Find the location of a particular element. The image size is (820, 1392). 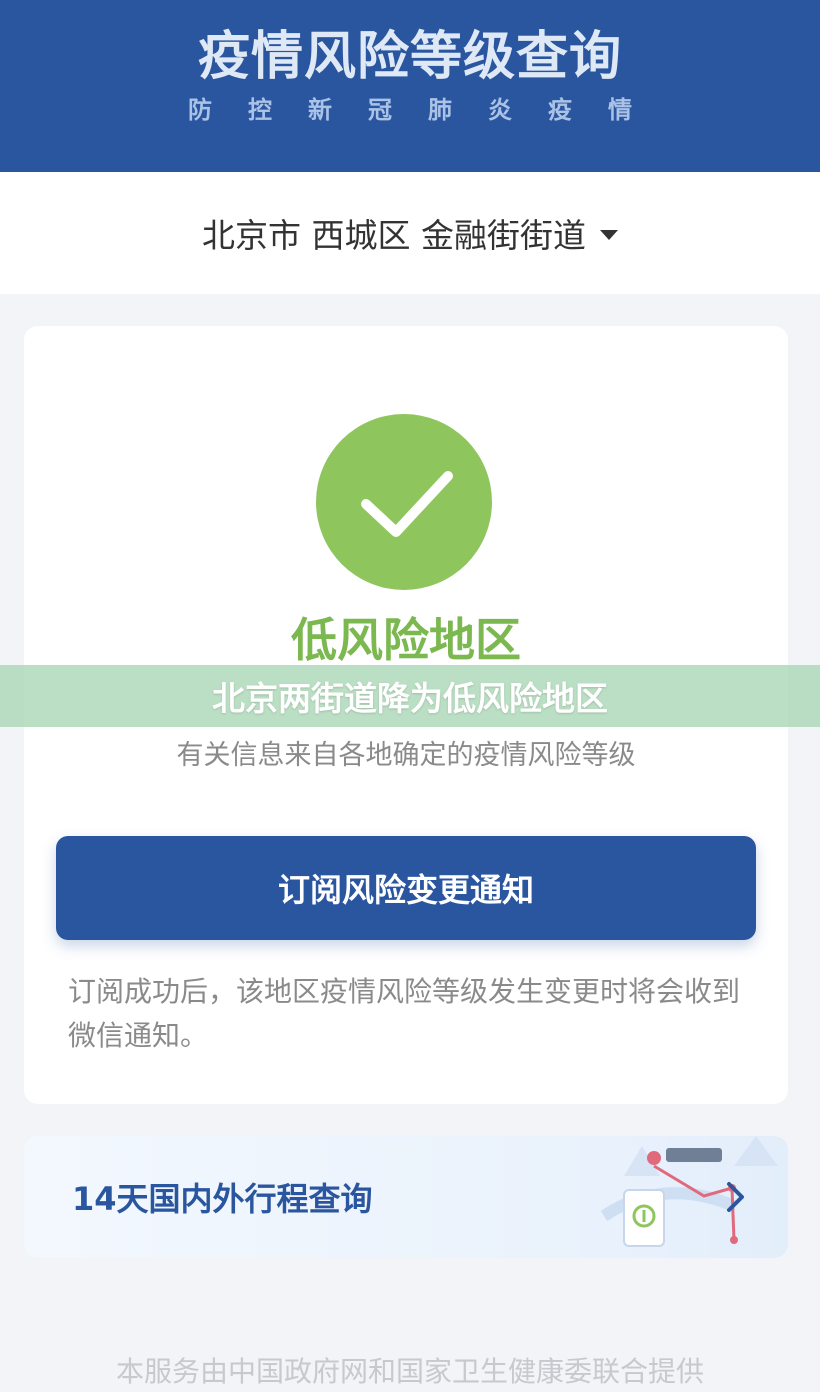

map-illustration-icon is located at coordinates (689, 1191).